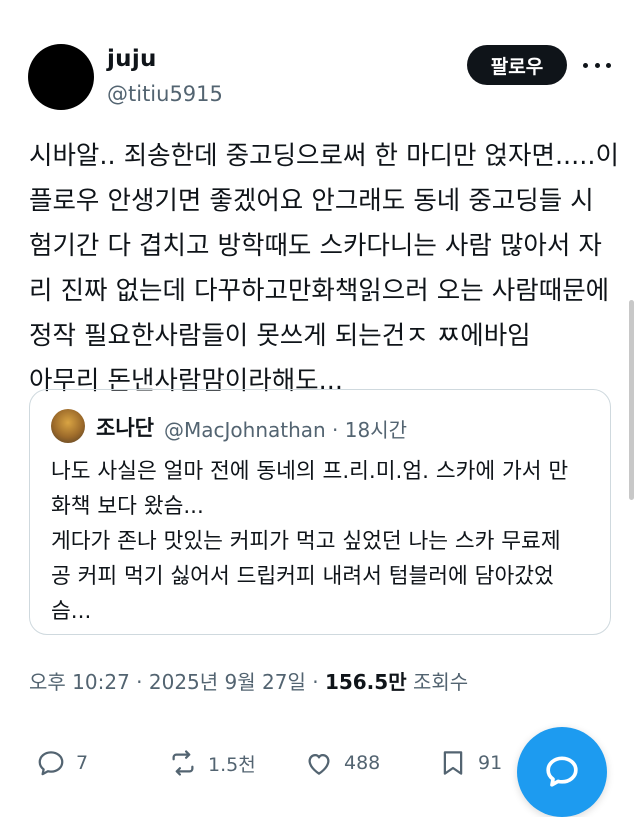 The height and width of the screenshot is (817, 640). I want to click on author-avatar, so click(61, 77).